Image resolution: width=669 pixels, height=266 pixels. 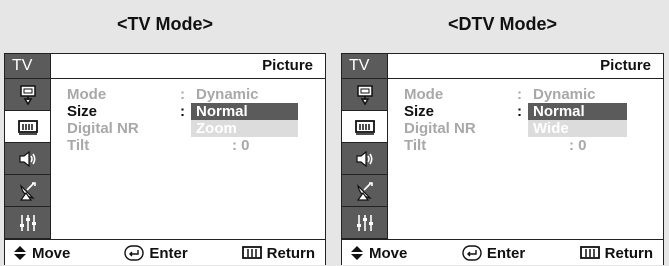 What do you see at coordinates (577, 128) in the screenshot?
I see `size-option-next: Wide` at bounding box center [577, 128].